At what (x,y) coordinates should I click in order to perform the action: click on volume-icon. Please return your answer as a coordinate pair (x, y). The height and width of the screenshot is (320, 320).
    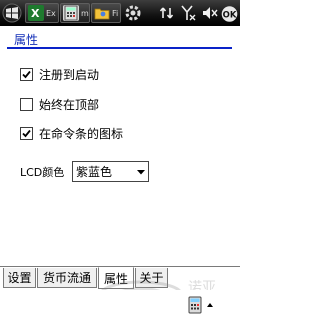
    Looking at the image, I should click on (210, 13).